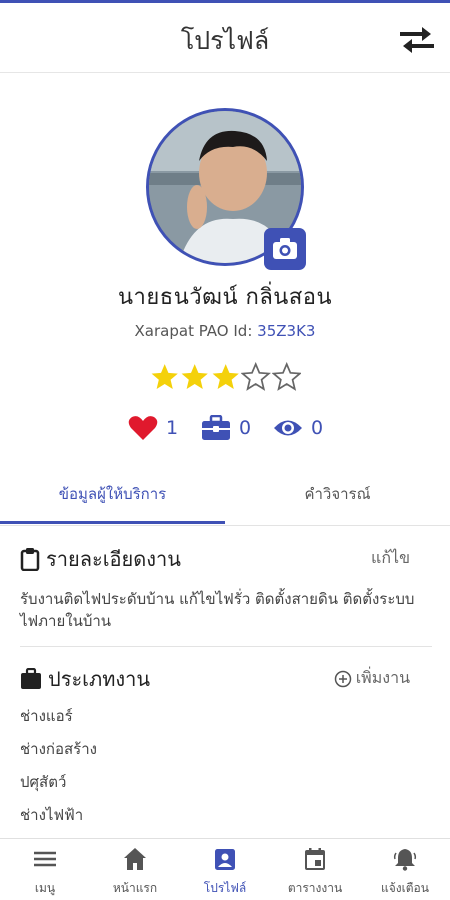  Describe the element at coordinates (143, 428) in the screenshot. I see `heart-icon` at that location.